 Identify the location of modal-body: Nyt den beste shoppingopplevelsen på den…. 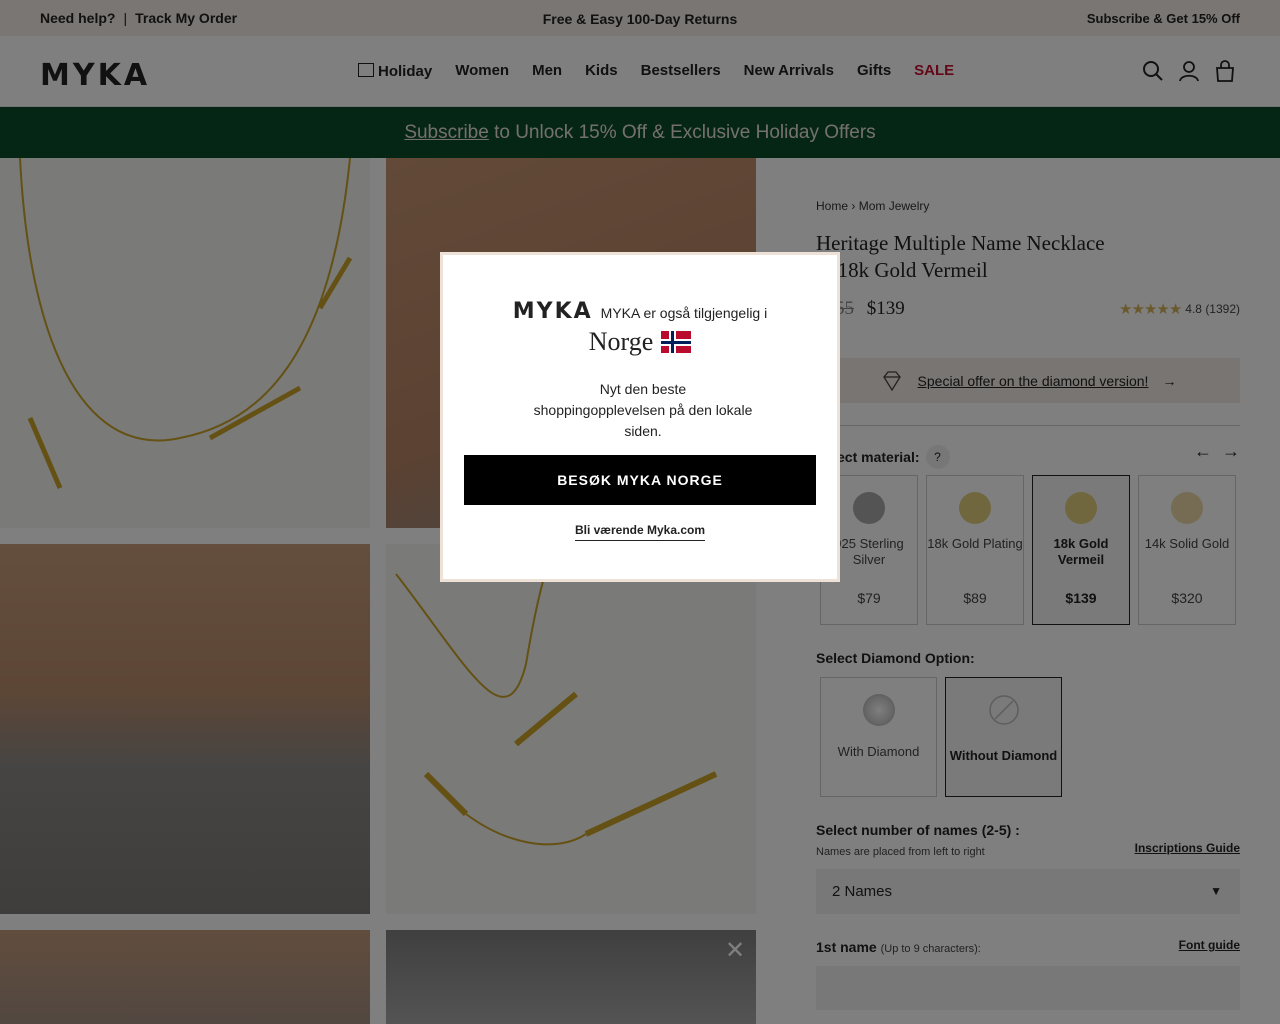
(643, 410).